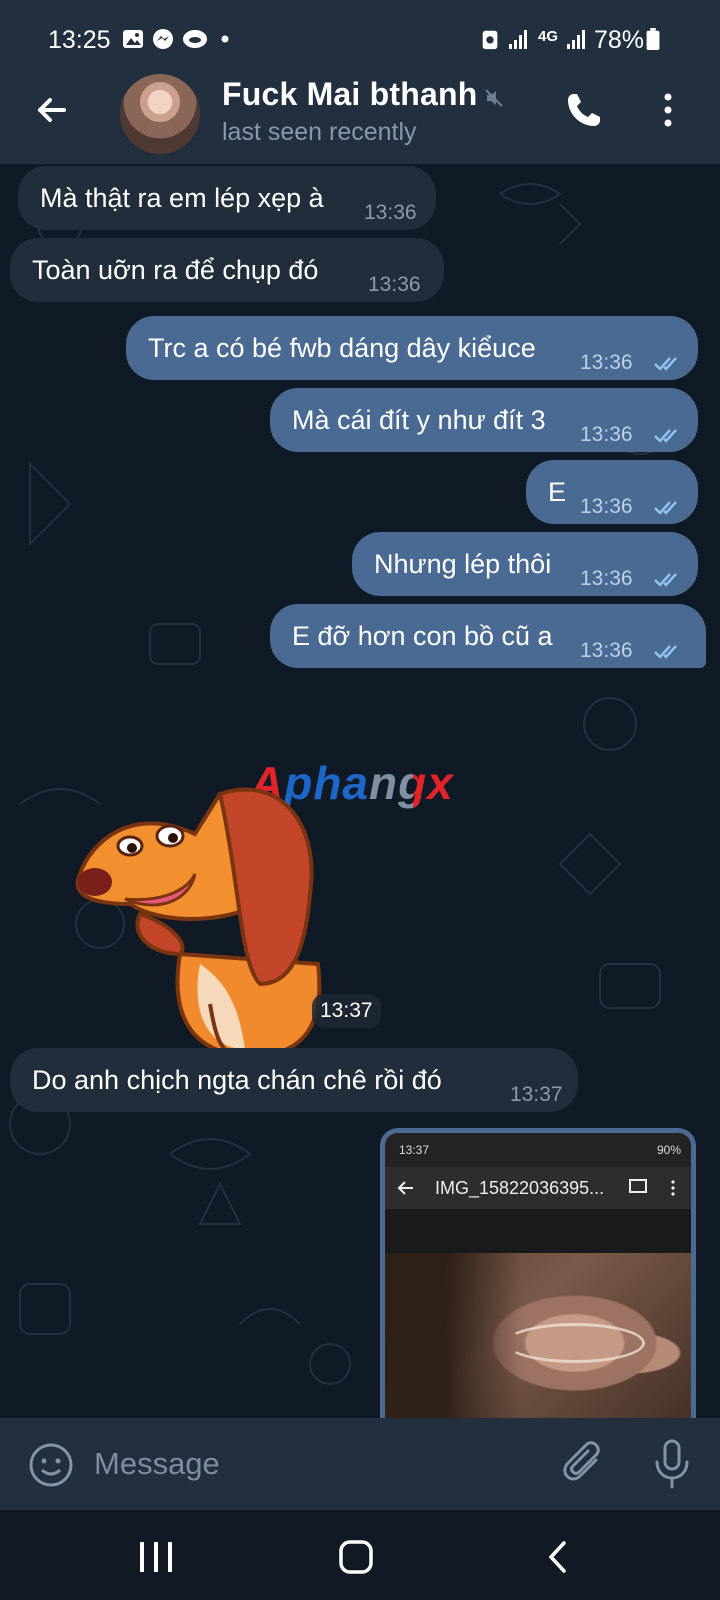 The image size is (720, 1600). Describe the element at coordinates (349, 94) in the screenshot. I see `chat-title: Fuck Mai bthanh` at that location.